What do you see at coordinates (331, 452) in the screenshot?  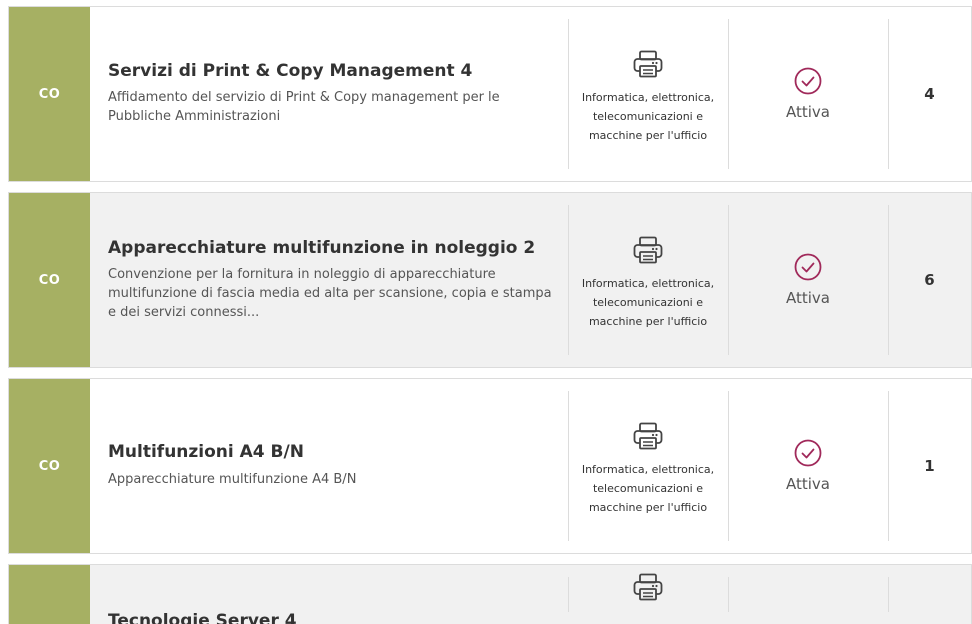 I see `agreement-title: Multifunzioni A4 B/N` at bounding box center [331, 452].